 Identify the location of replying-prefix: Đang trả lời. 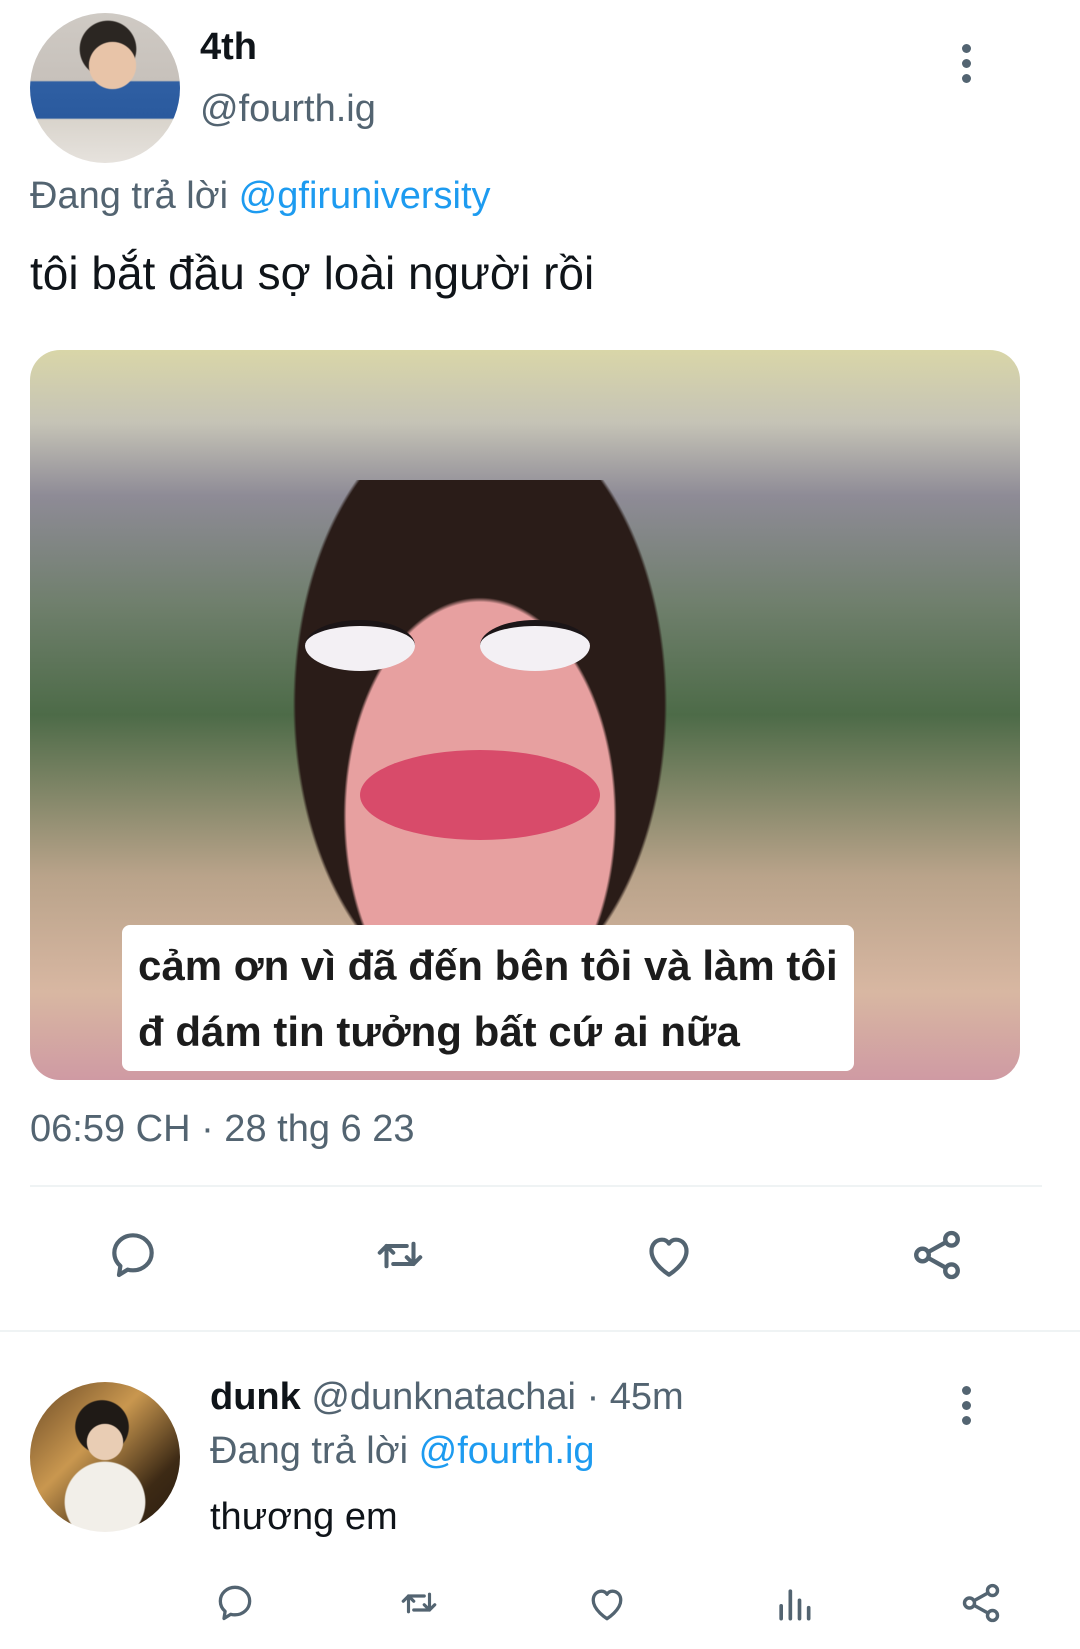
(129, 196).